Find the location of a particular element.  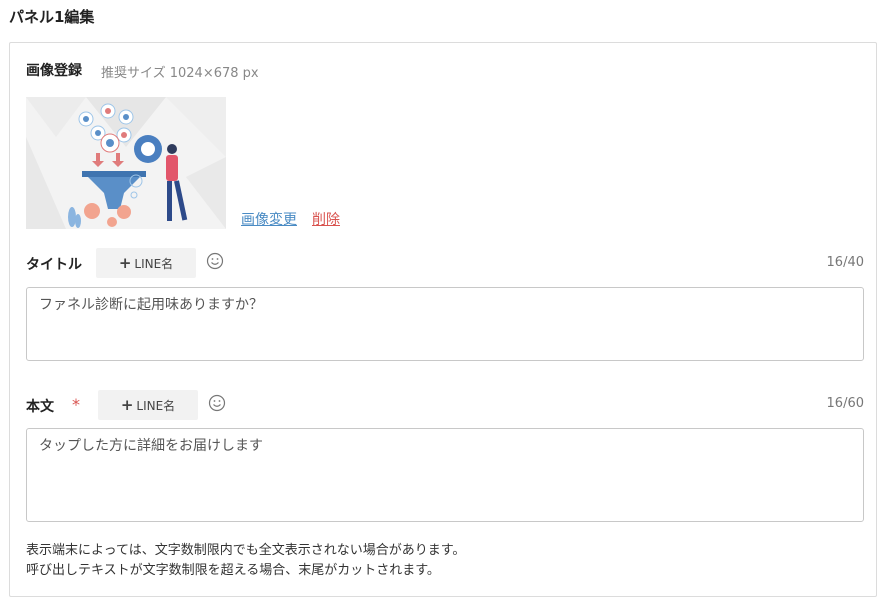

title-insert-line-name-button: + LINE名 is located at coordinates (146, 263).